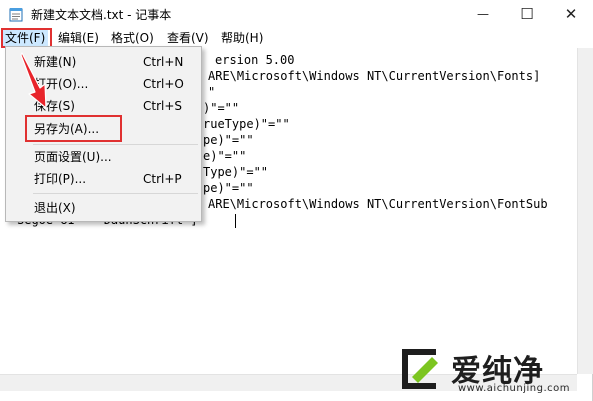 Image resolution: width=593 pixels, height=401 pixels. I want to click on annotation-arrow, so click(33, 80).